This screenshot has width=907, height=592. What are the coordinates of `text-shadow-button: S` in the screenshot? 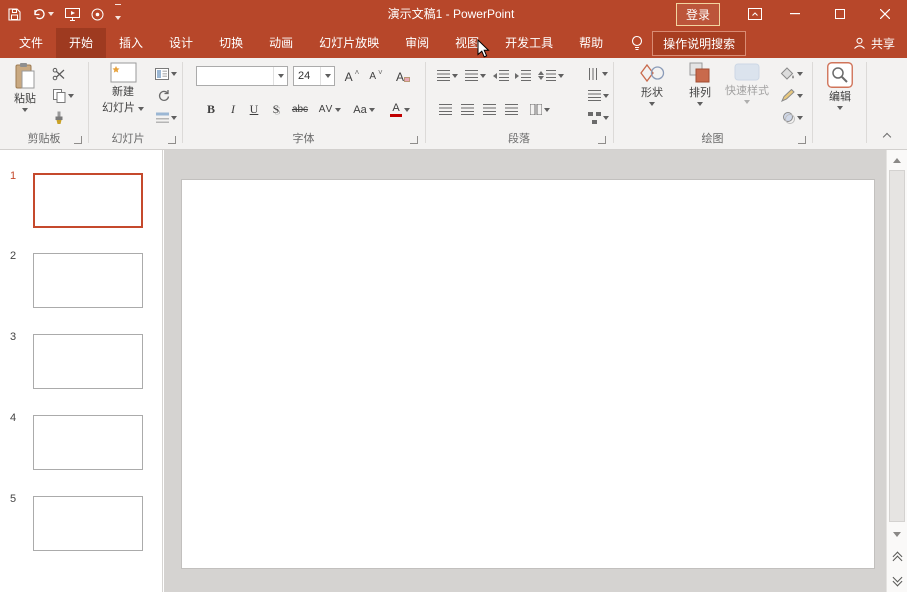 It's located at (276, 109).